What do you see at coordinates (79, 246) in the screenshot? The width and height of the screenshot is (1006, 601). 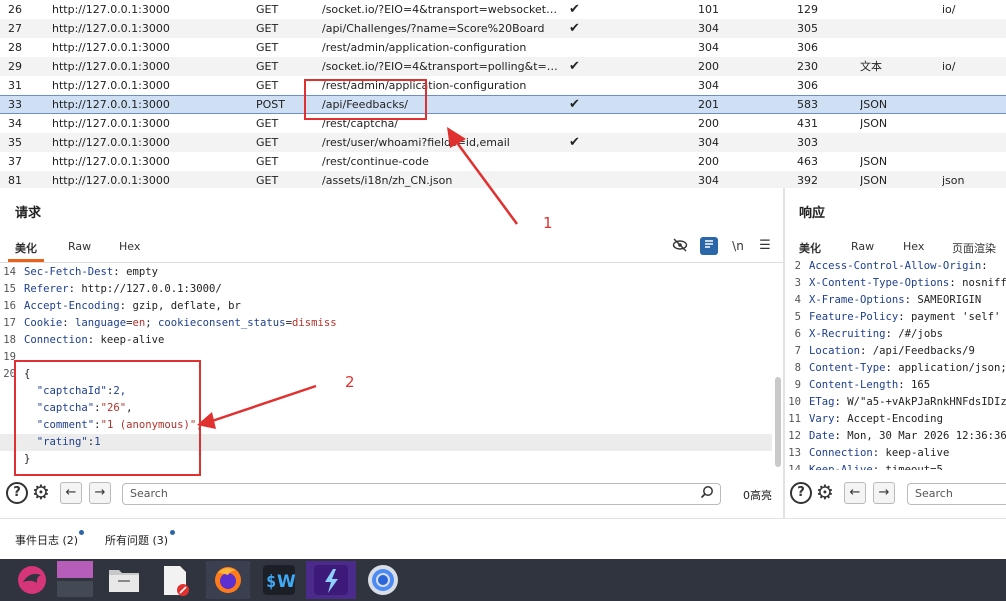 I see `request-tab-raw: Raw` at bounding box center [79, 246].